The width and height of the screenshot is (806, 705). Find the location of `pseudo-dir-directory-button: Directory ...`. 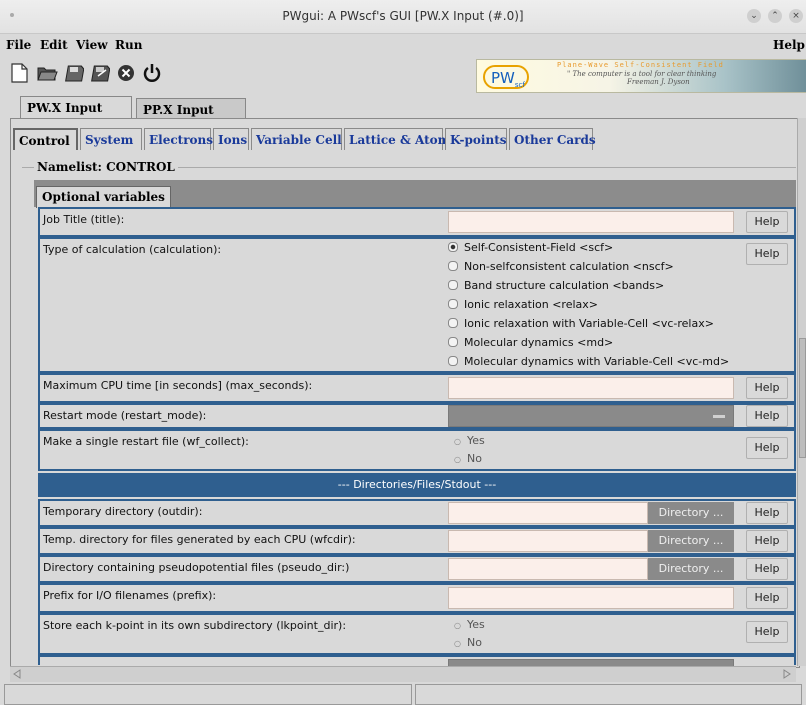

pseudo-dir-directory-button: Directory ... is located at coordinates (691, 569).